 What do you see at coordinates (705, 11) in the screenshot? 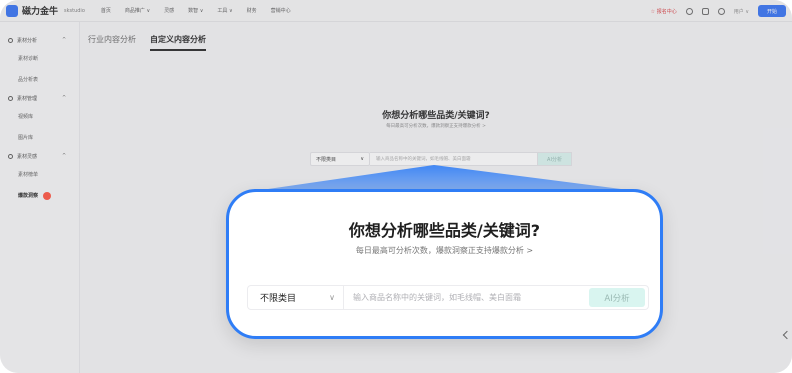
I see `grid-icon` at bounding box center [705, 11].